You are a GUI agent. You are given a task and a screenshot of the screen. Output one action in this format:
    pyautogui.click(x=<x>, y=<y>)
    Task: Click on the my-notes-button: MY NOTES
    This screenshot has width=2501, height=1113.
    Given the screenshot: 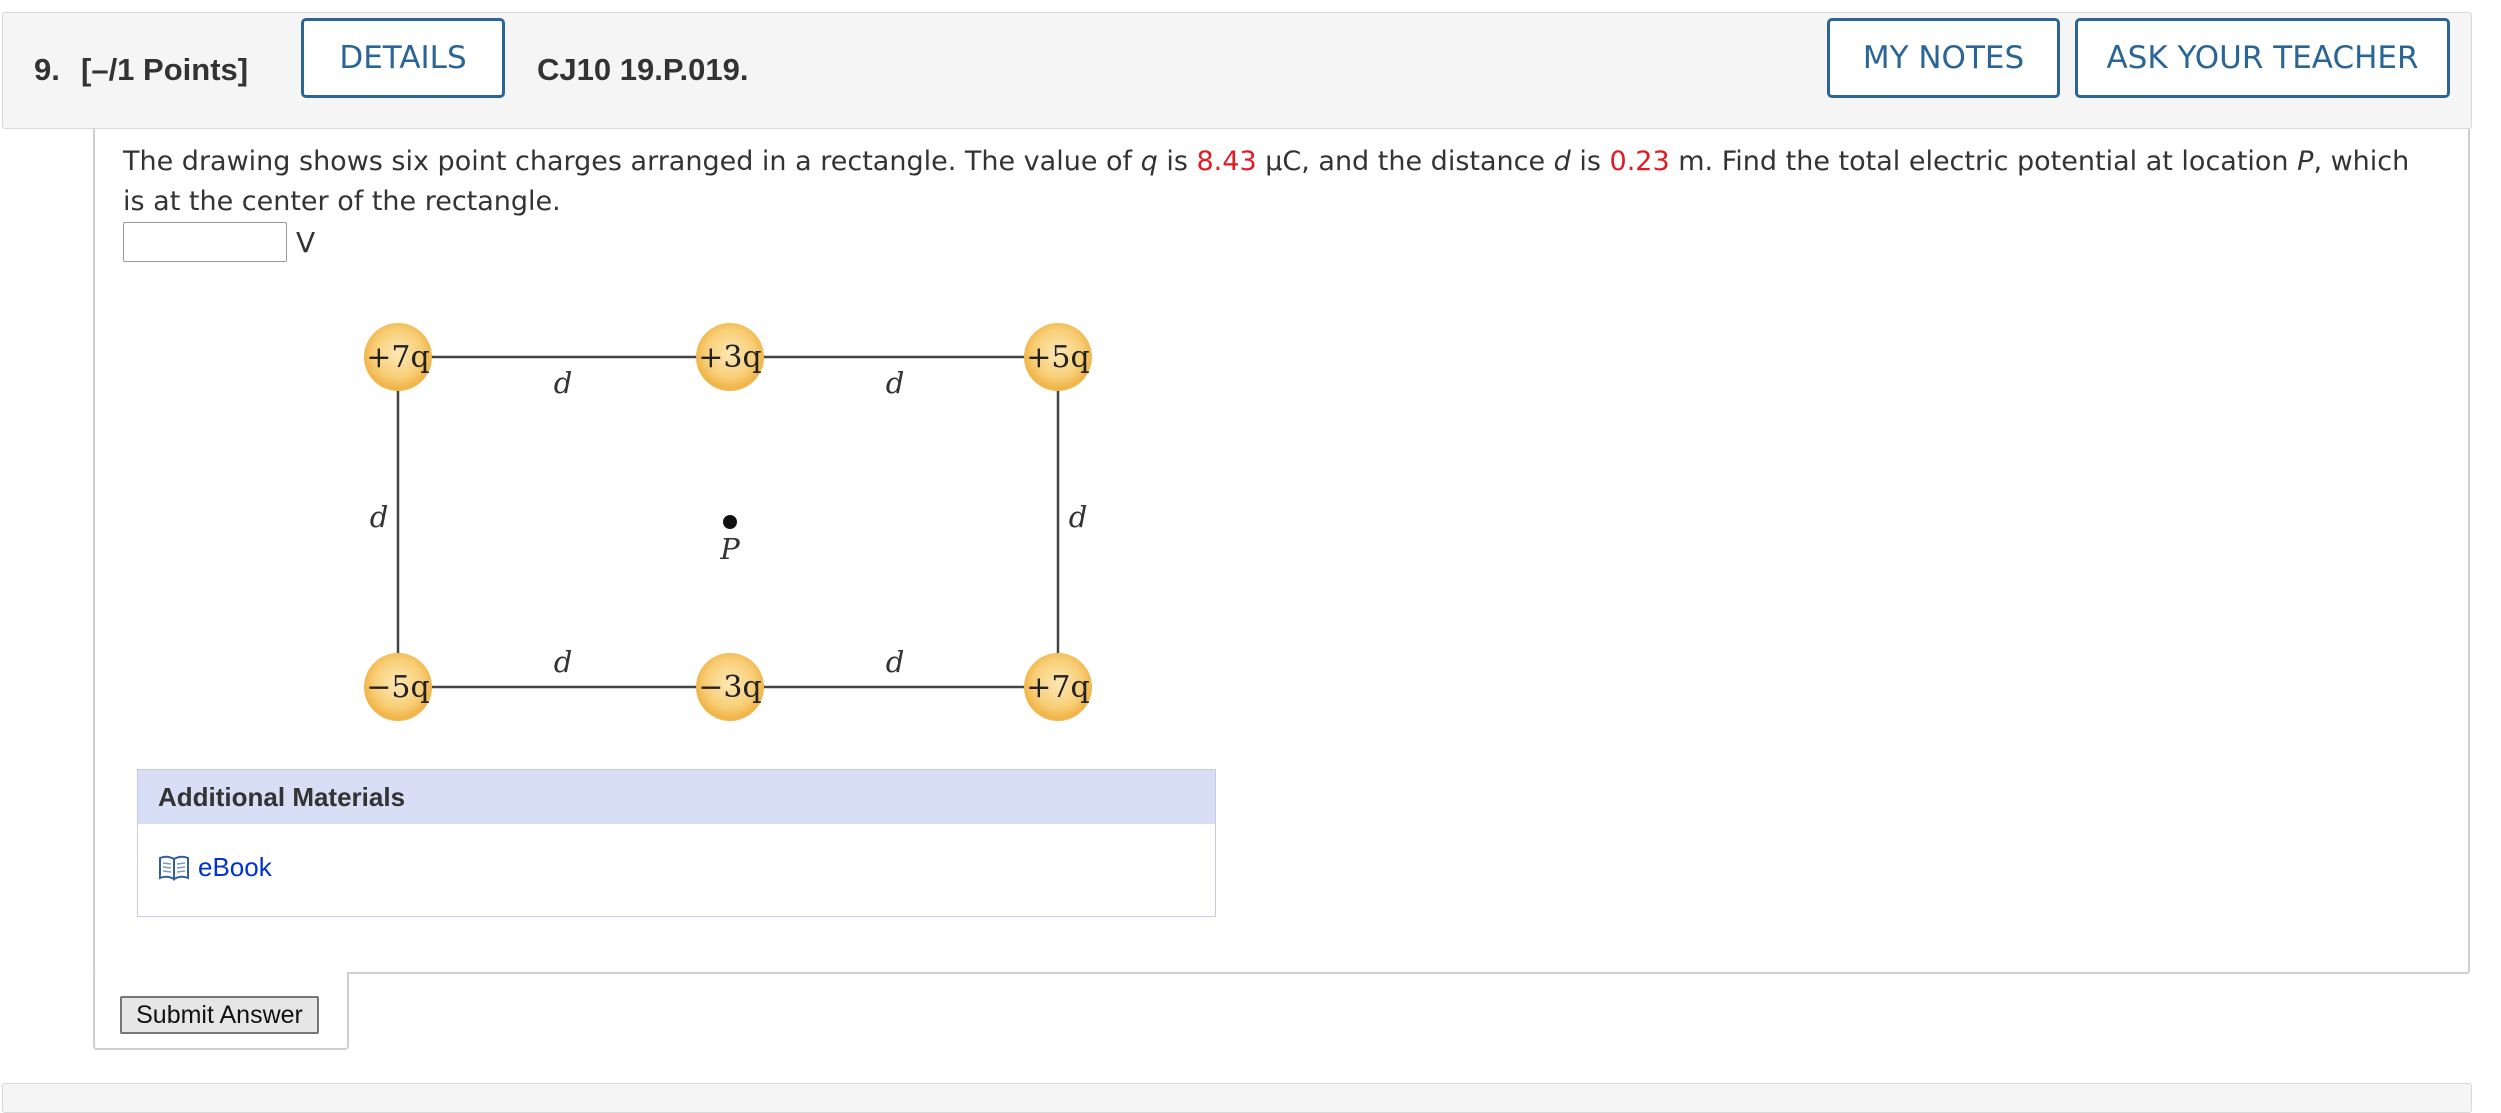 What is the action you would take?
    pyautogui.click(x=1943, y=58)
    